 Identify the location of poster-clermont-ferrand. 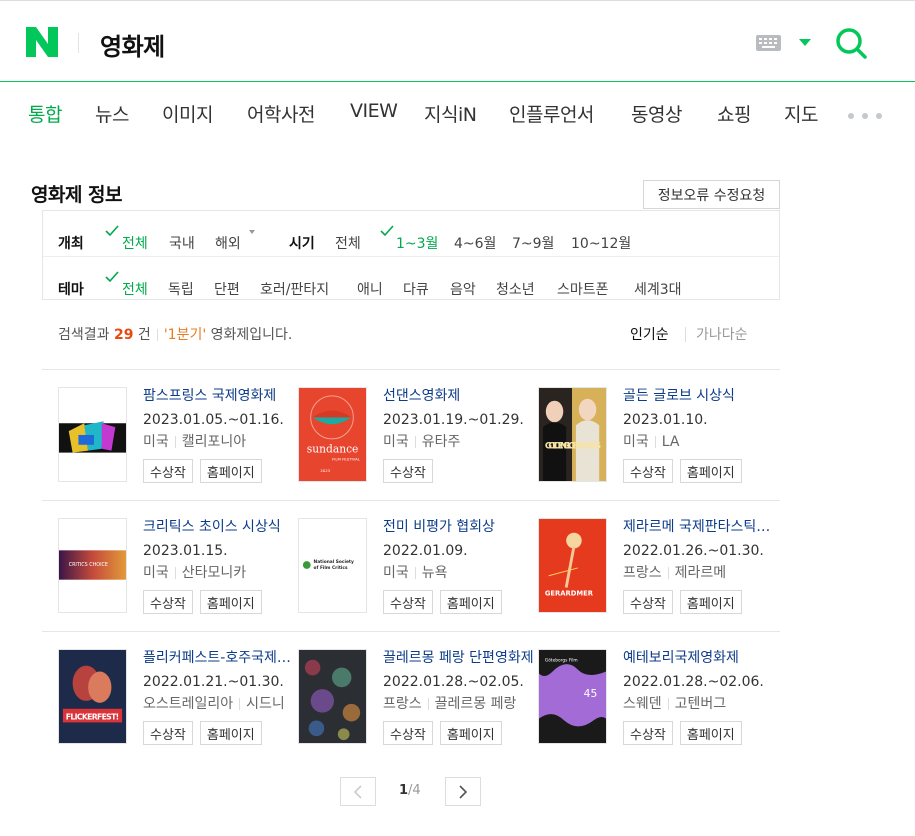
(332, 696).